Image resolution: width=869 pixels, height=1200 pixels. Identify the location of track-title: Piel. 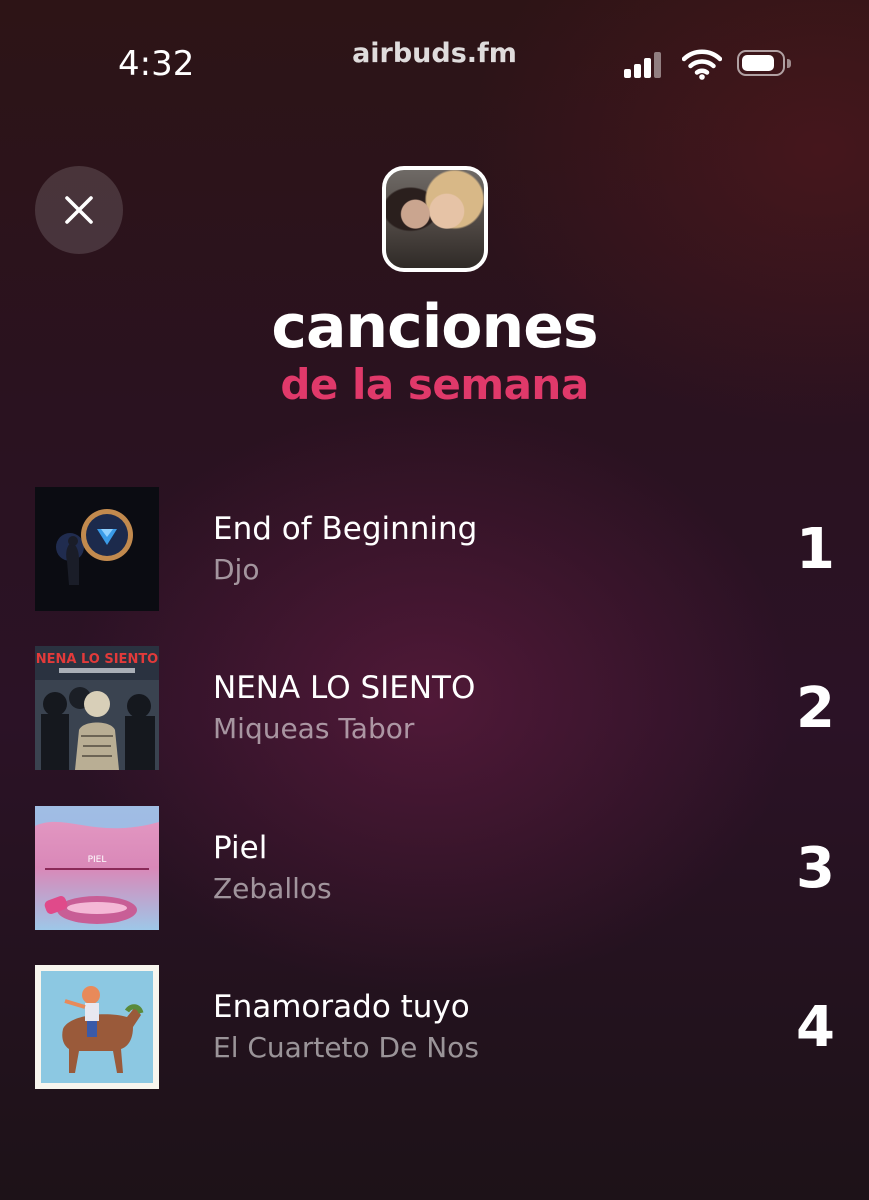
(240, 848).